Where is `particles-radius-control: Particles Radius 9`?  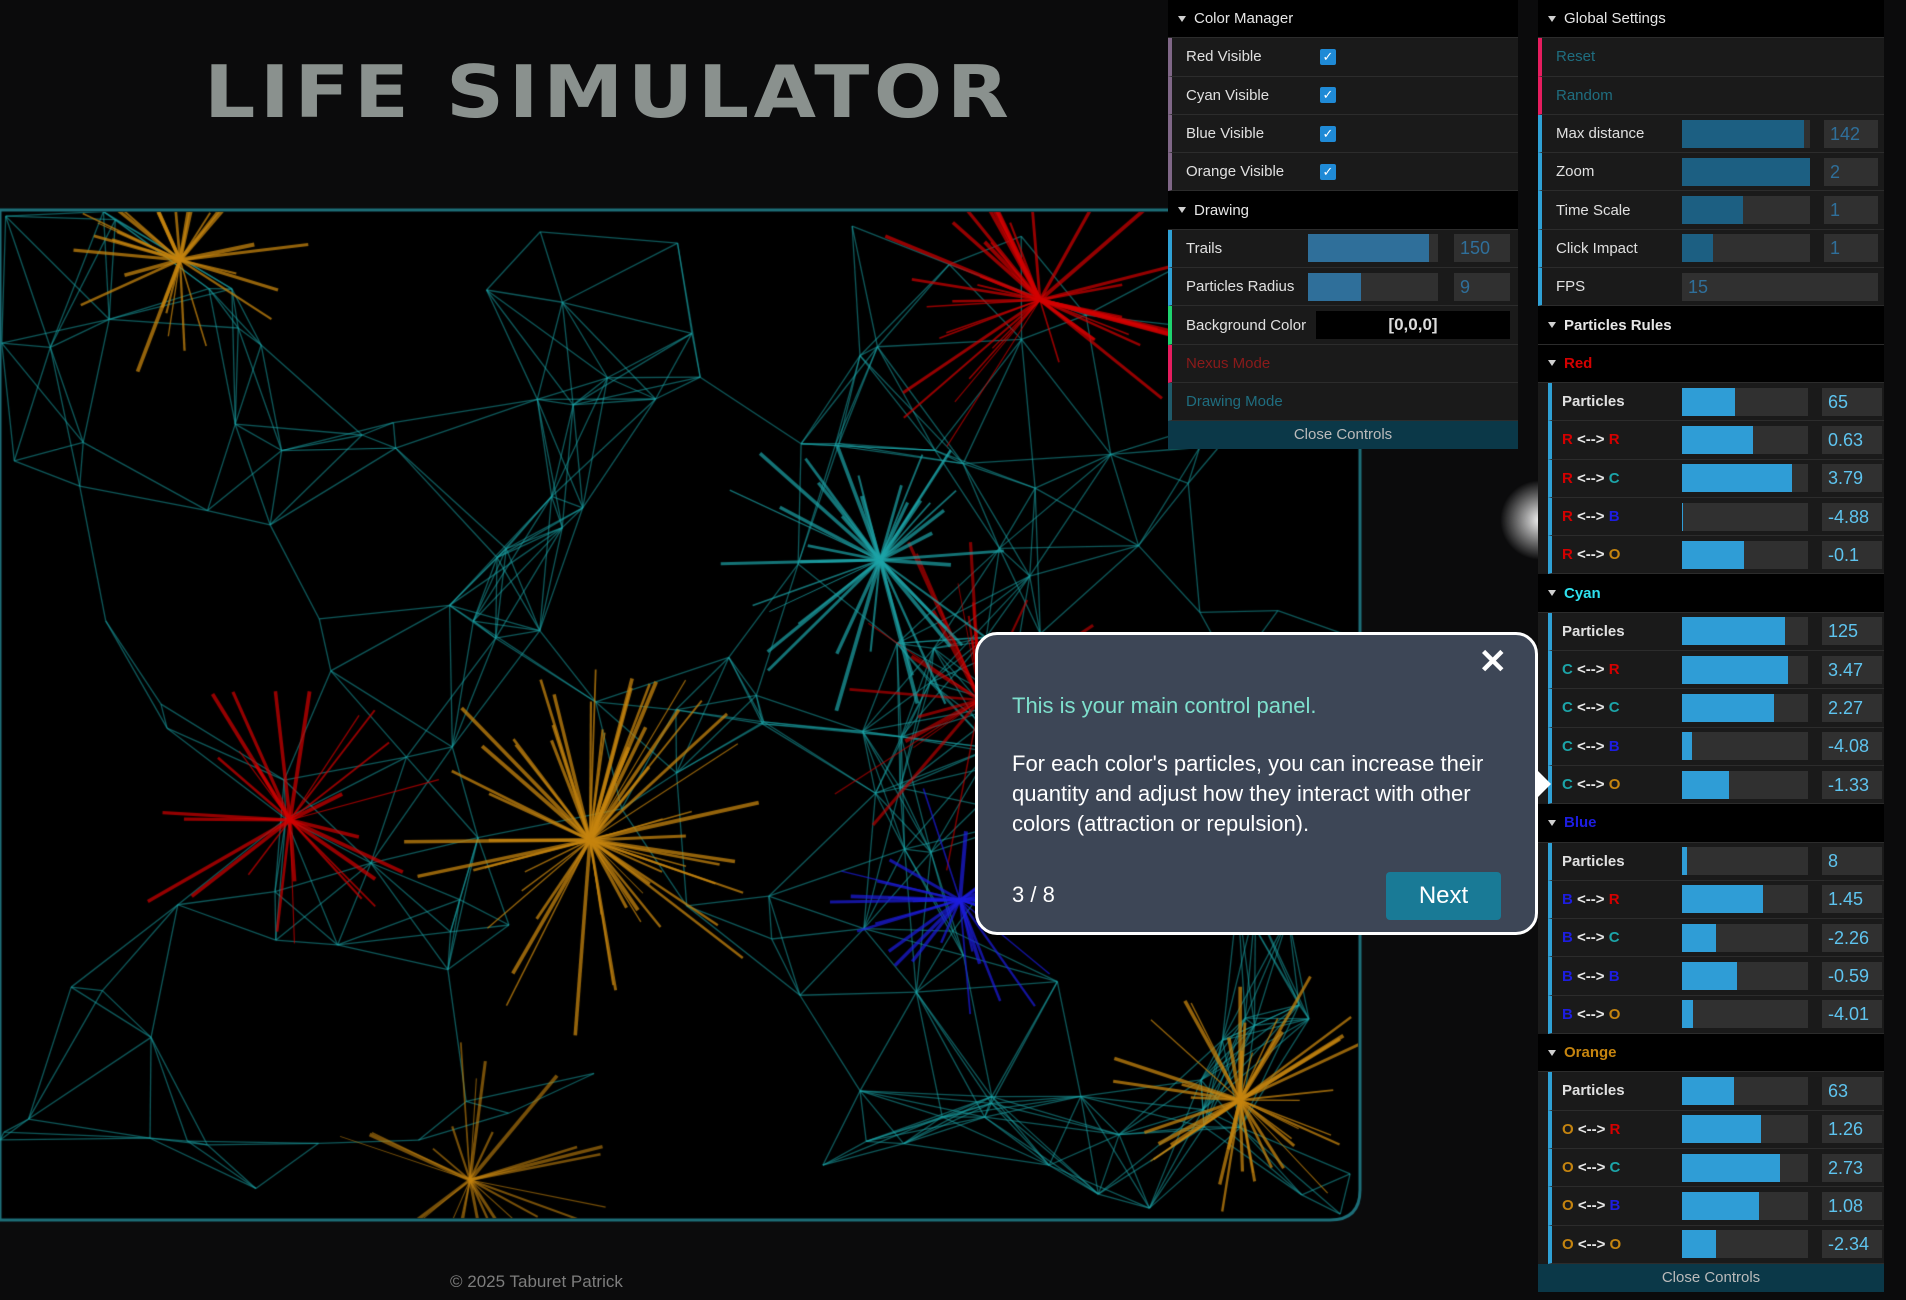 particles-radius-control: Particles Radius 9 is located at coordinates (1343, 287).